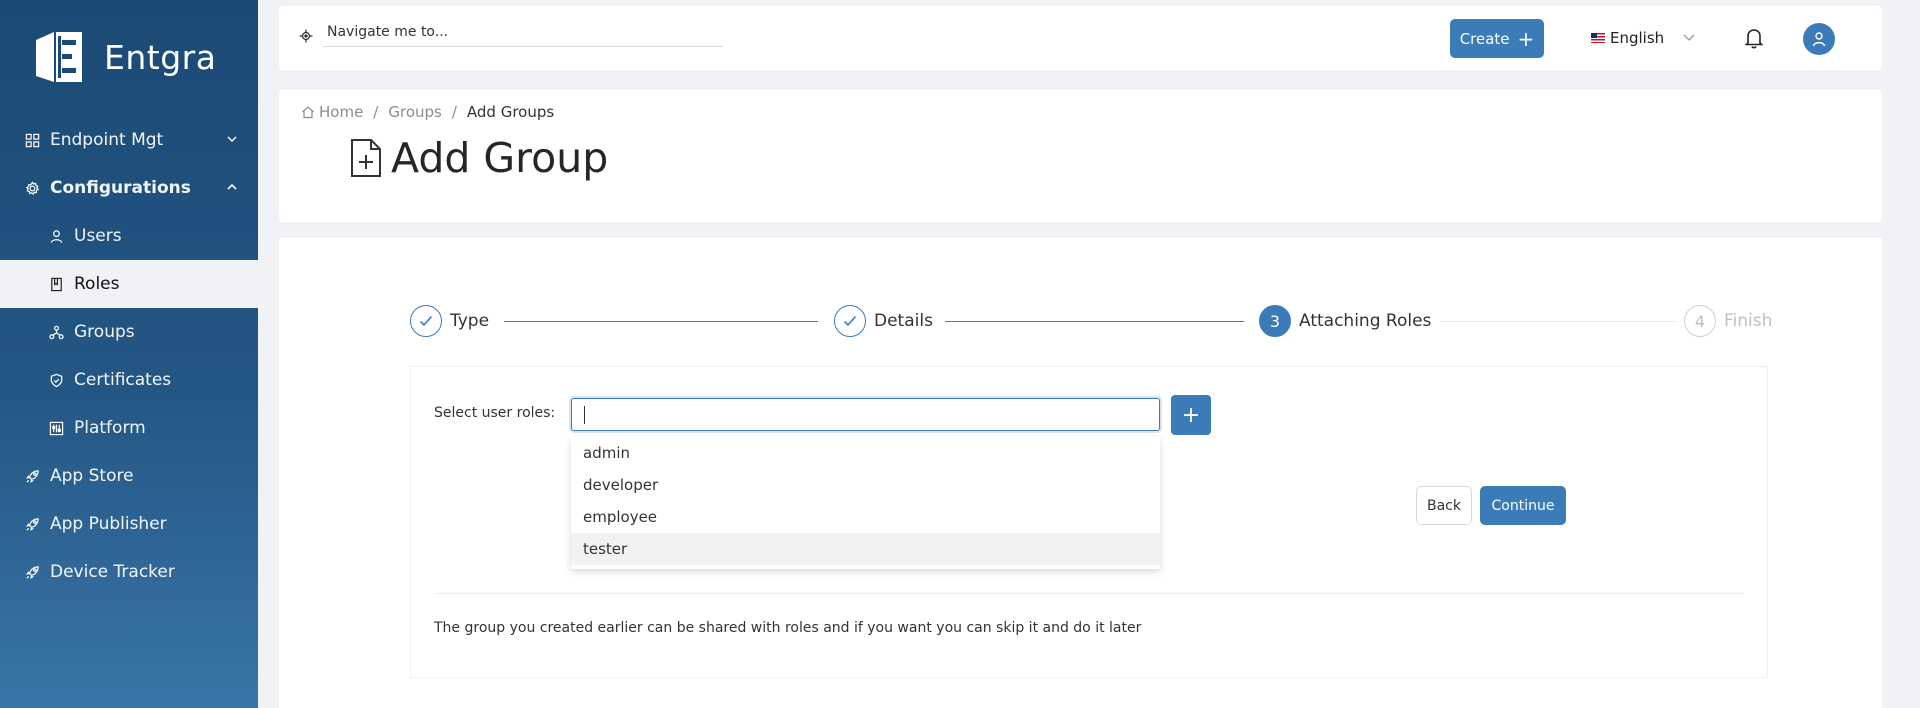 This screenshot has height=708, width=1920. What do you see at coordinates (56, 428) in the screenshot?
I see `sliders-icon` at bounding box center [56, 428].